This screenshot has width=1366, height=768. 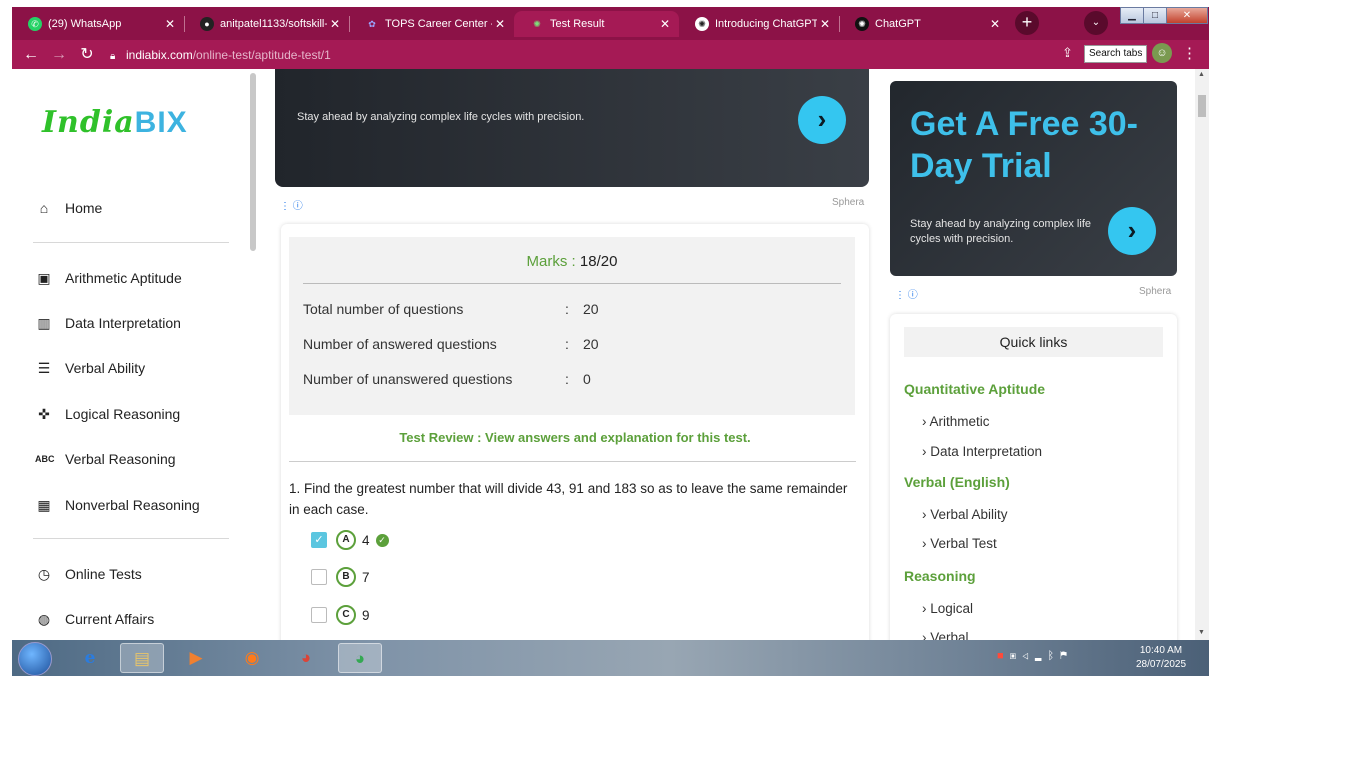 I want to click on back-icon: ←, so click(x=31, y=55).